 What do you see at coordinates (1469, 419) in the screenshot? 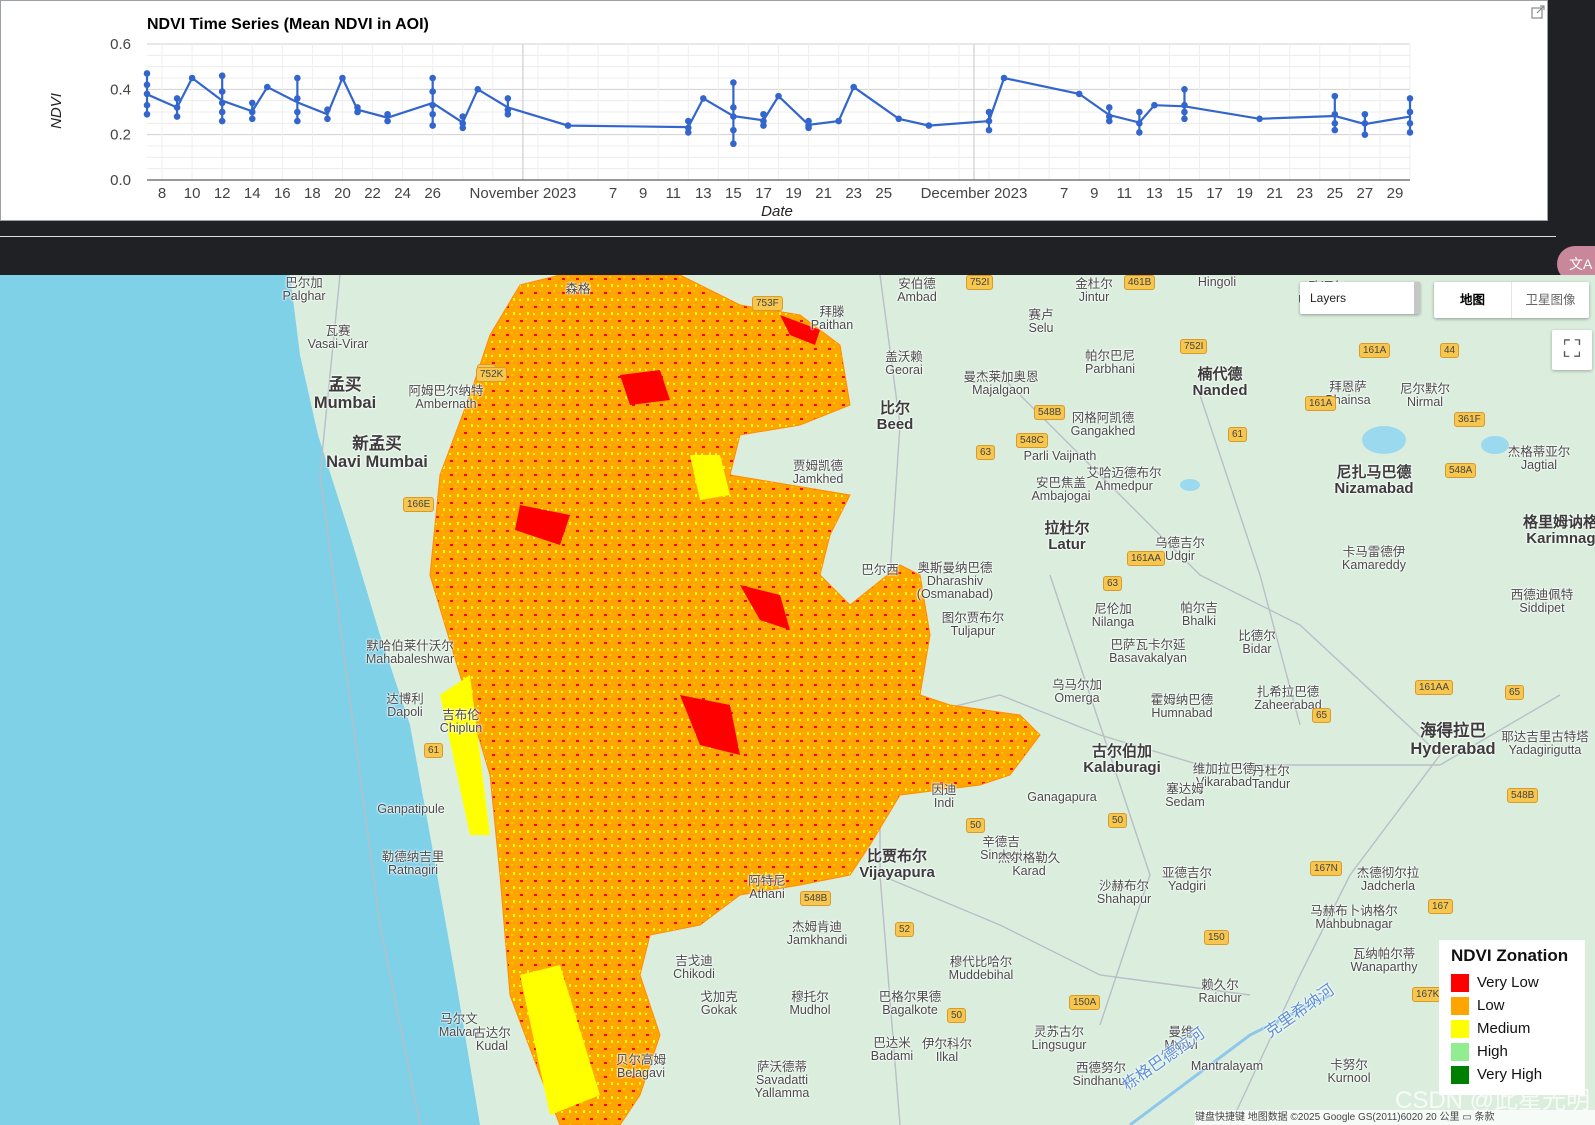
I see `road-shield: 361F` at bounding box center [1469, 419].